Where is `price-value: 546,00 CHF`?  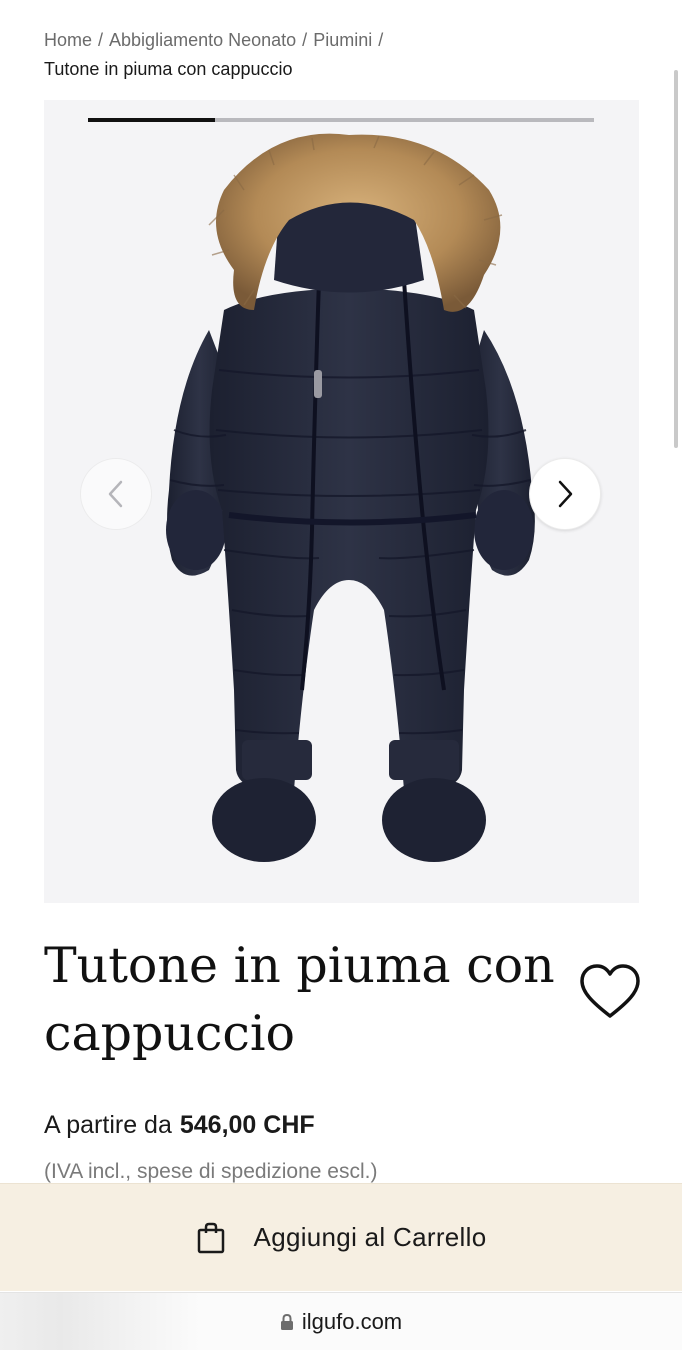
price-value: 546,00 CHF is located at coordinates (247, 1125).